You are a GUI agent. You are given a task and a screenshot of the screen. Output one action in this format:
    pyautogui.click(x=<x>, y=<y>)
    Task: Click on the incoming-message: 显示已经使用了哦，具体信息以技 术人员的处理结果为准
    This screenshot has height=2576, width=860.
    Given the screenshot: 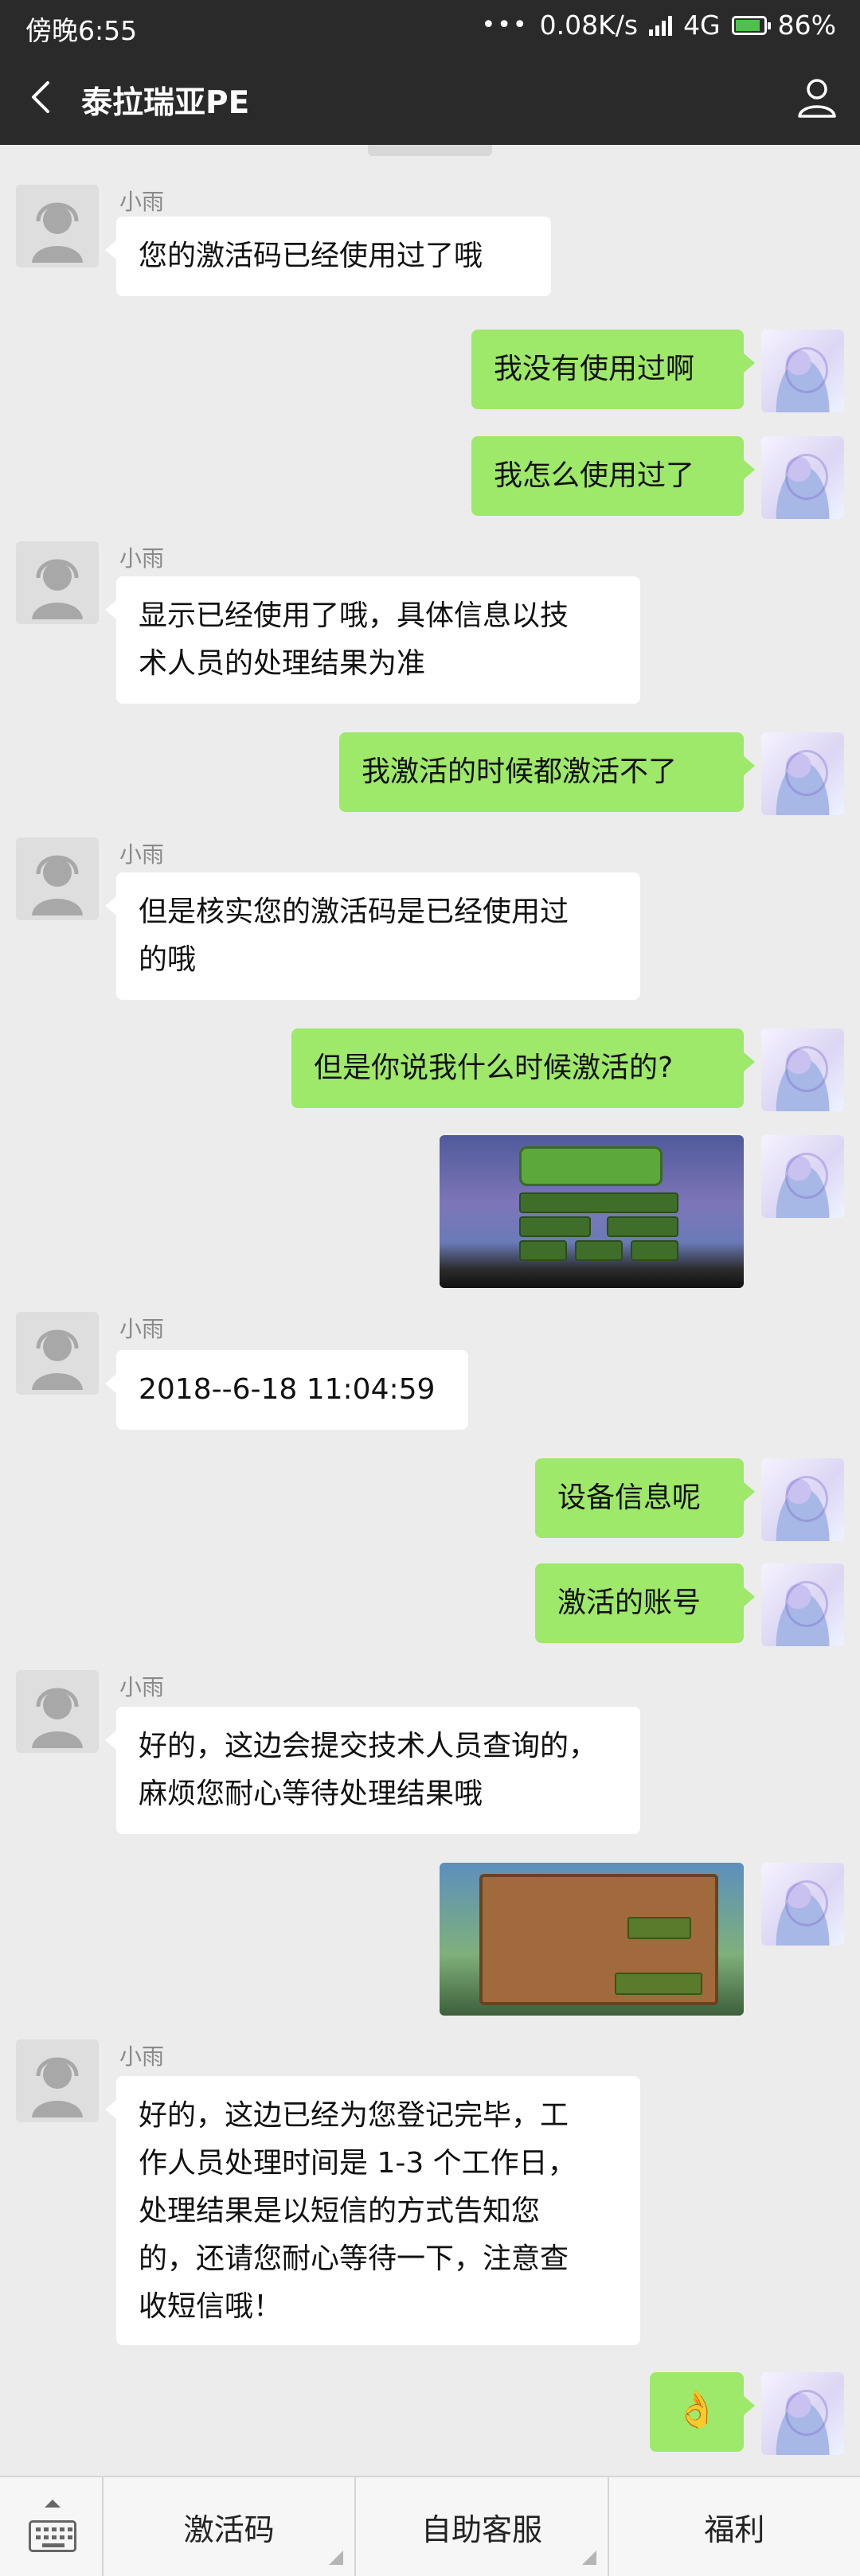 What is the action you would take?
    pyautogui.click(x=372, y=640)
    